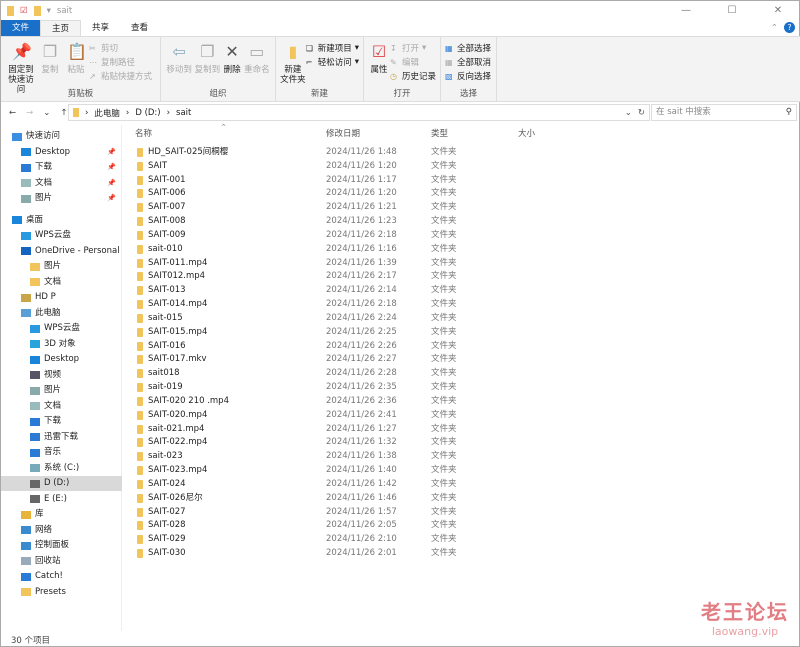  What do you see at coordinates (120, 62) in the screenshot?
I see `copy-path-button: ⋯ 复制路径` at bounding box center [120, 62].